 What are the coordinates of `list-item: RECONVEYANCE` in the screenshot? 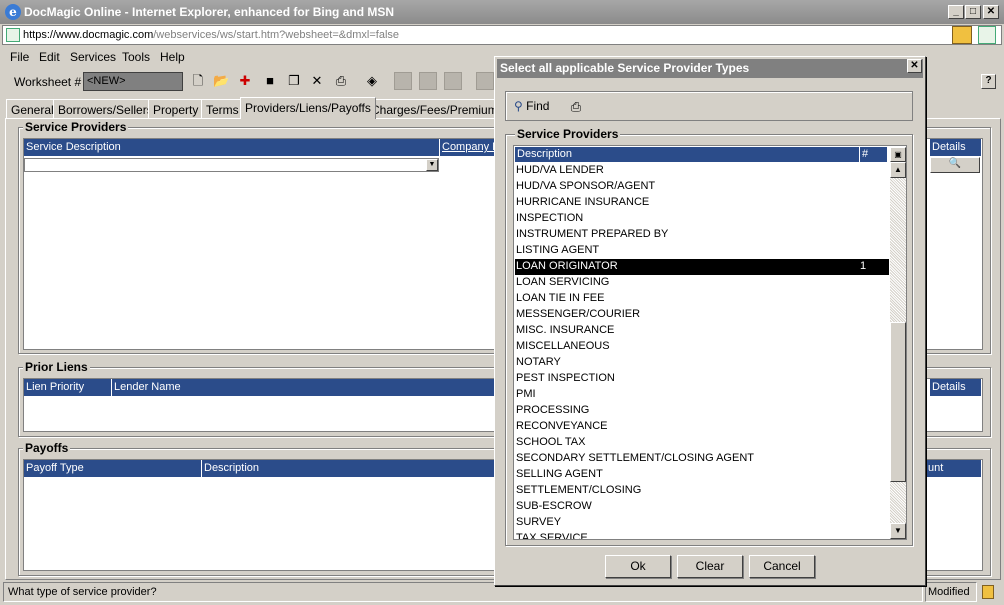 It's located at (702, 427).